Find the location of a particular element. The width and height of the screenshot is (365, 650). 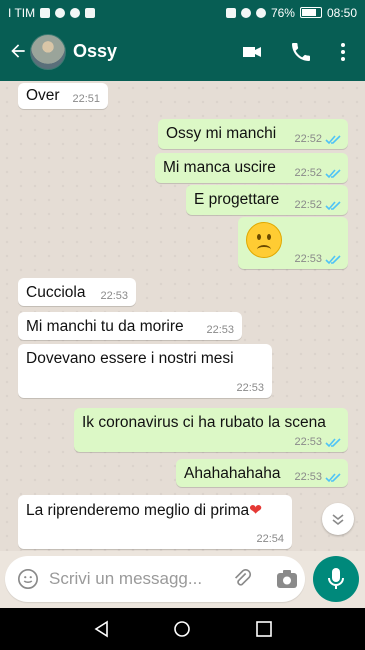

scroll-to-bottom-button is located at coordinates (338, 519).